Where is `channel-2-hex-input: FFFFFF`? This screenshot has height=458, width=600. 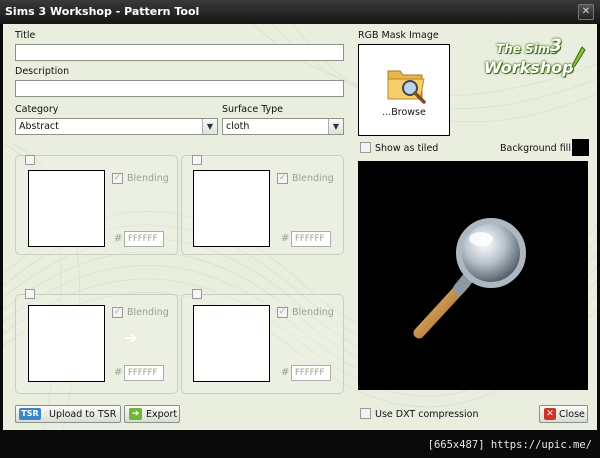 channel-2-hex-input: FFFFFF is located at coordinates (311, 239).